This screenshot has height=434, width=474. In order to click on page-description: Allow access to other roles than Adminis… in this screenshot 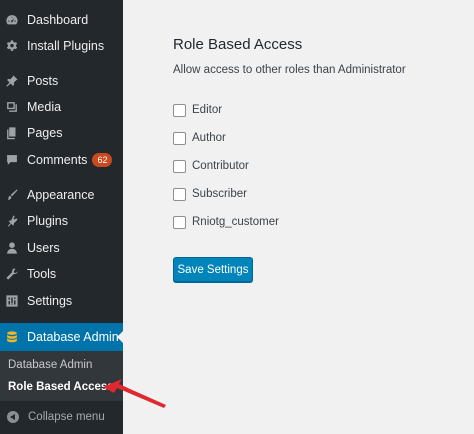, I will do `click(289, 70)`.